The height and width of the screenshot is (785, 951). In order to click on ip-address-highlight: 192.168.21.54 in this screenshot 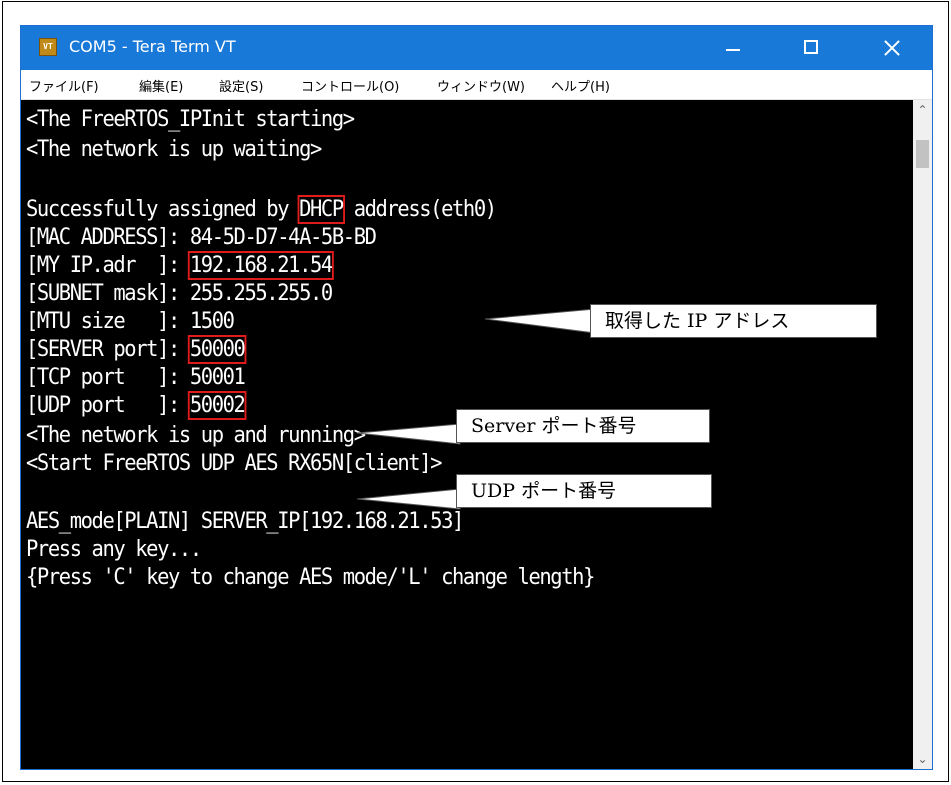, I will do `click(260, 265)`.